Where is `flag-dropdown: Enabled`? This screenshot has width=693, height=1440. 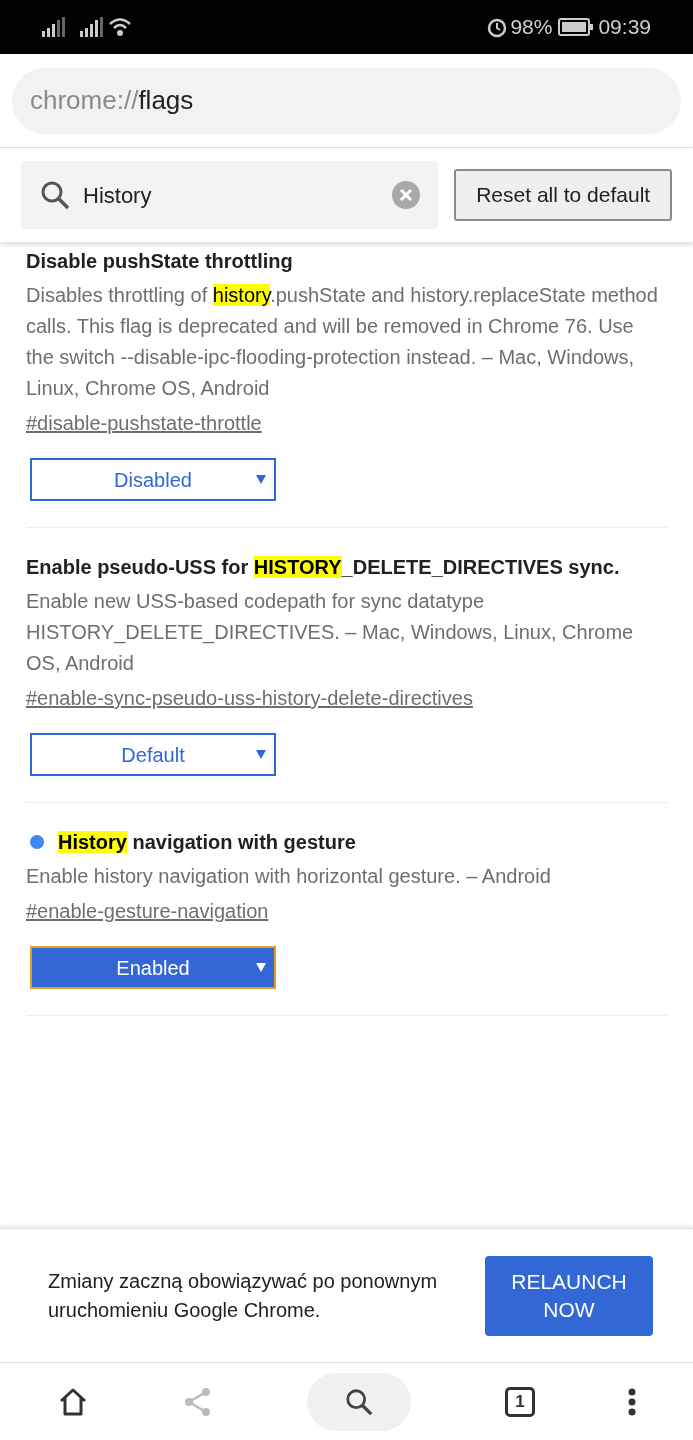 flag-dropdown: Enabled is located at coordinates (153, 967).